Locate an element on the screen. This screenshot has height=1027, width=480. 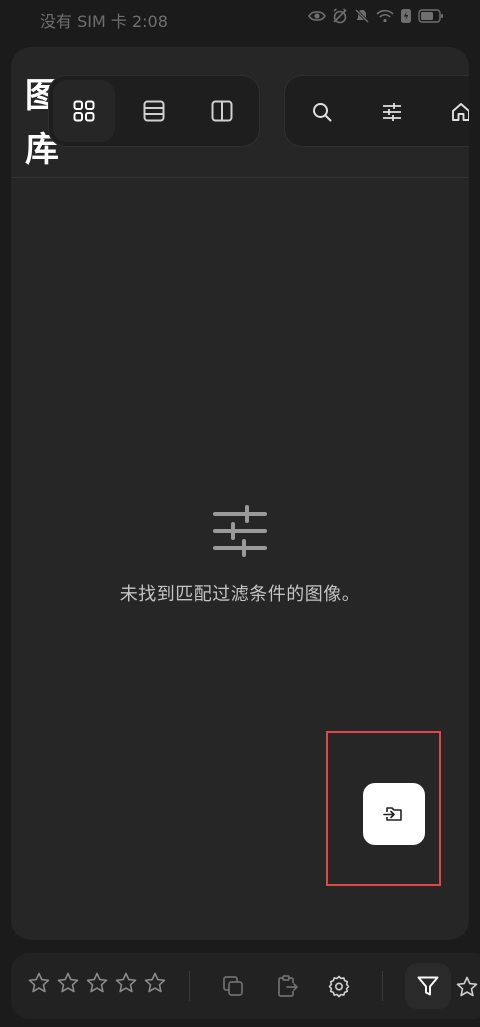
split-view-button is located at coordinates (222, 111).